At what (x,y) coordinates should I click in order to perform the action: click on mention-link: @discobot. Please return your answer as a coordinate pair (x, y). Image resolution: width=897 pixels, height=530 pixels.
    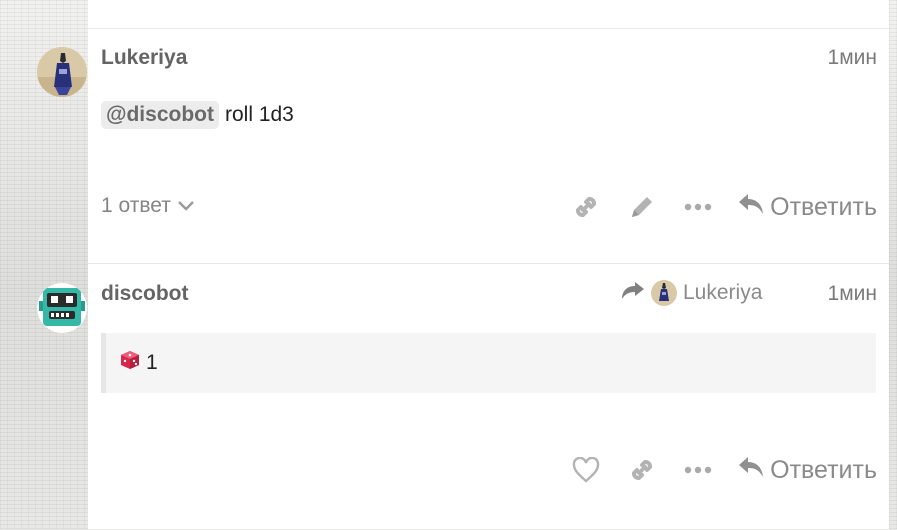
    Looking at the image, I should click on (160, 115).